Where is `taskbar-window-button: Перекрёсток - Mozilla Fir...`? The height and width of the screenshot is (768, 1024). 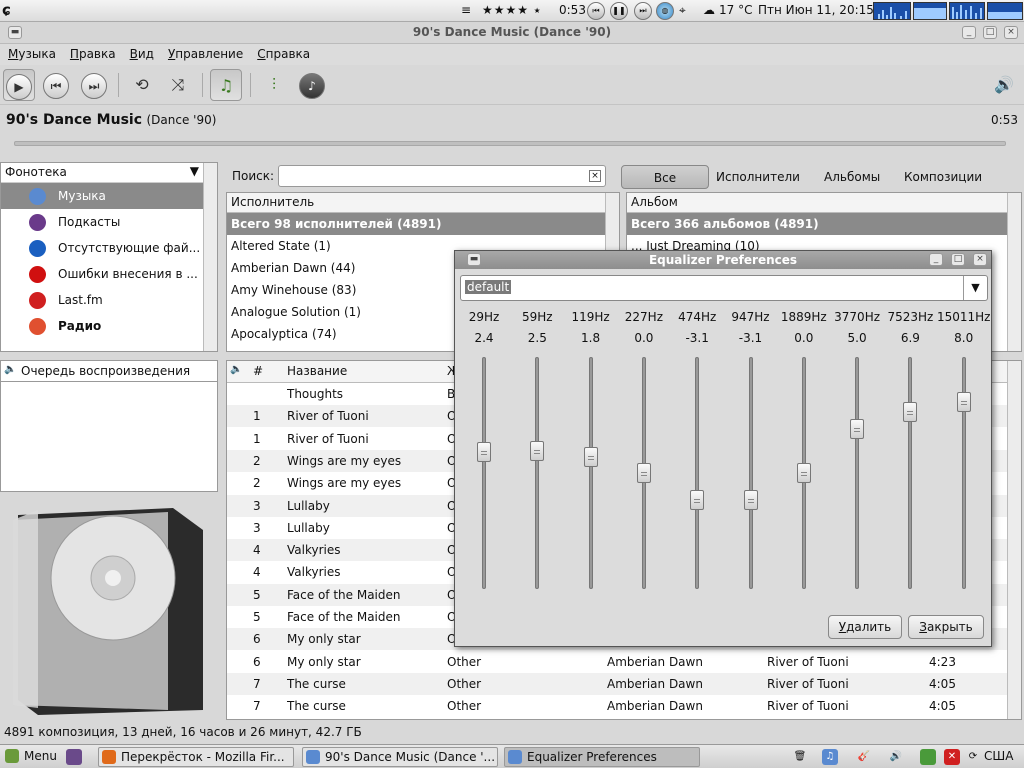
taskbar-window-button: Перекрёсток - Mozilla Fir... is located at coordinates (196, 757).